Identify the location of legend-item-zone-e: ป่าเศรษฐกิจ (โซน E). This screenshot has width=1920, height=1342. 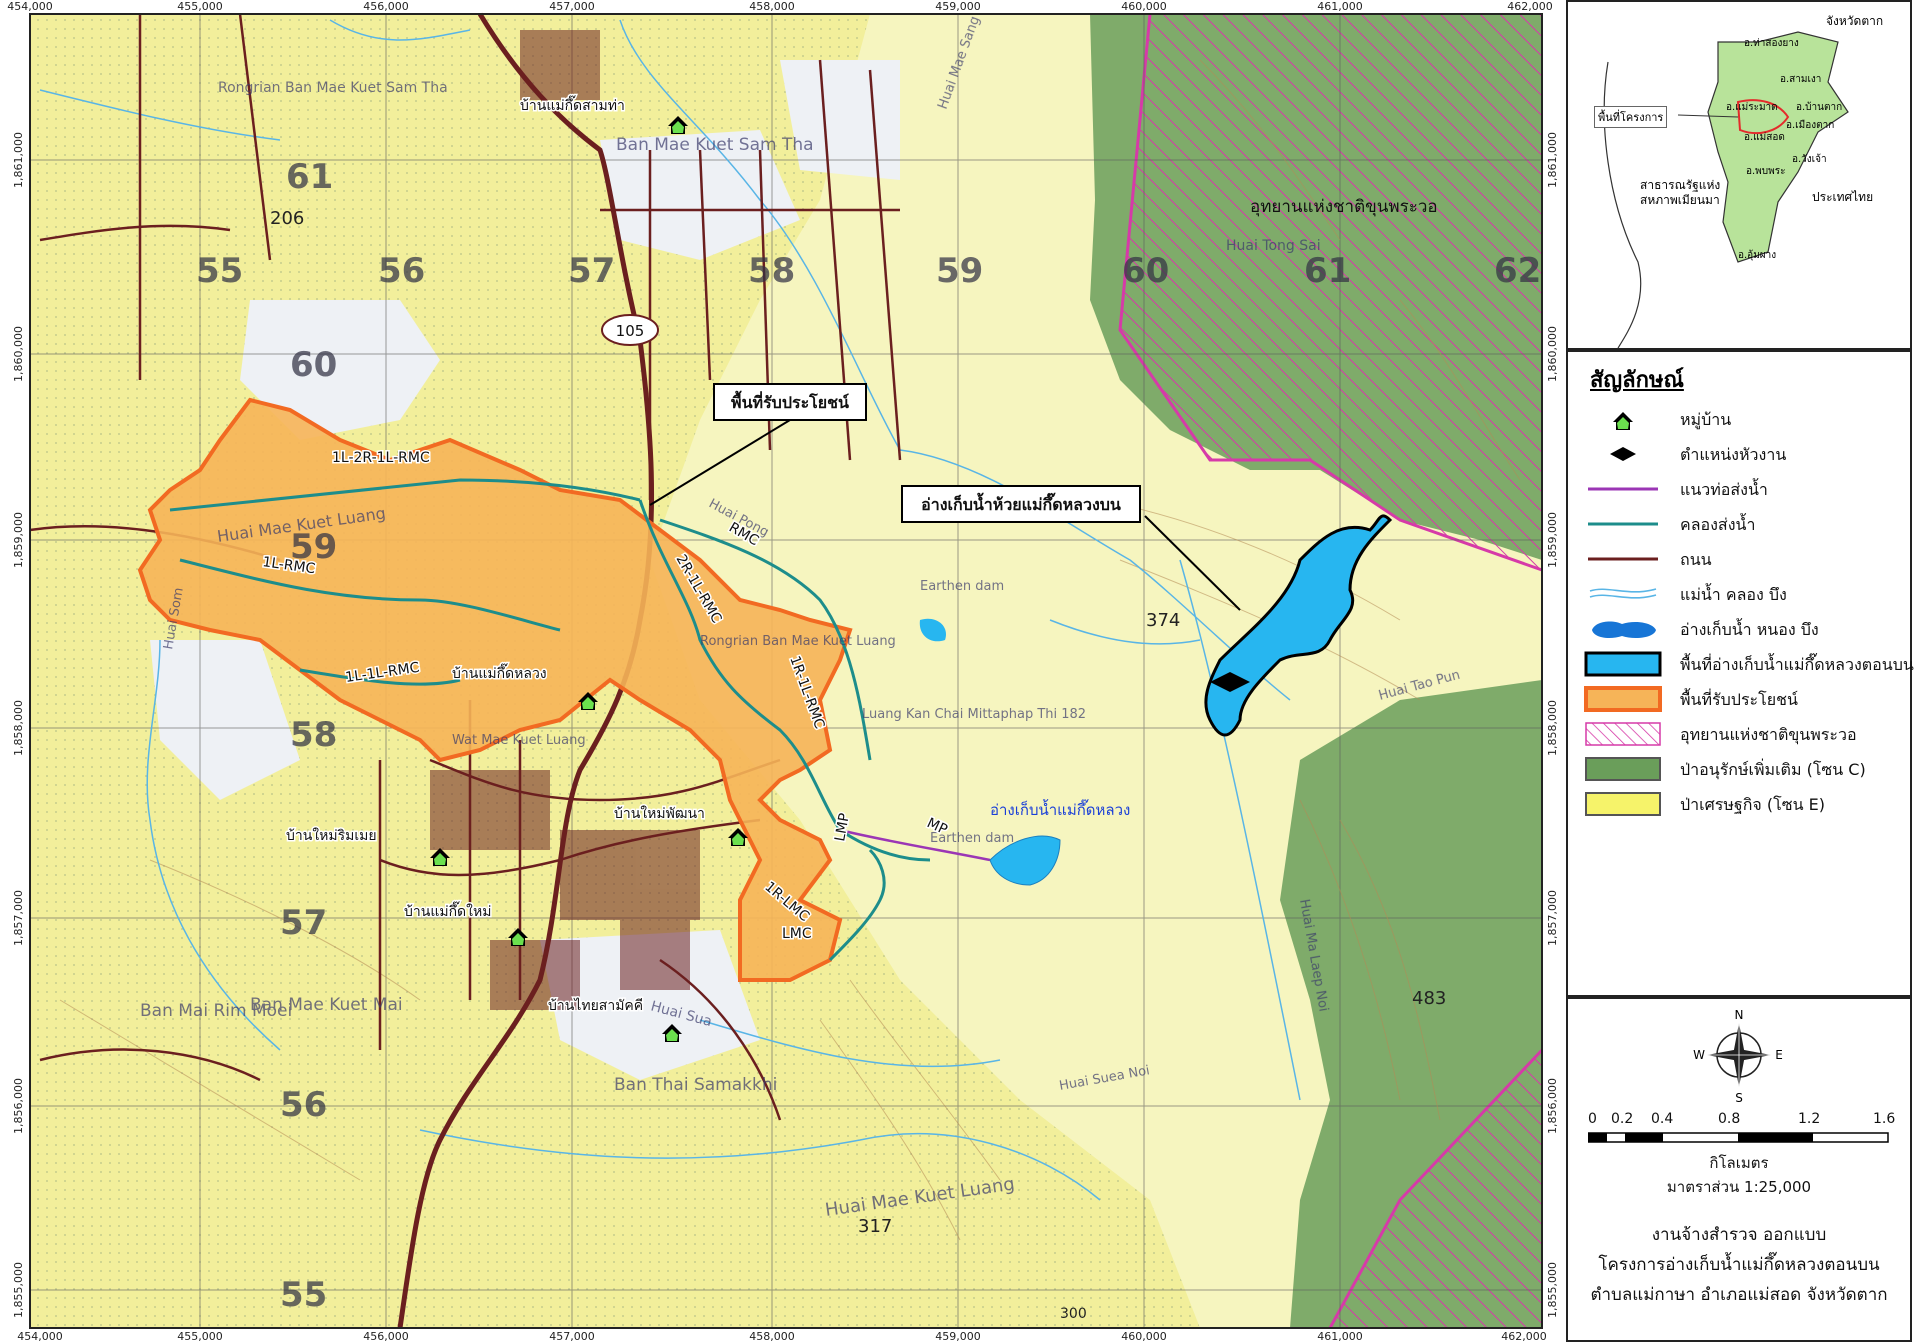
(1743, 804).